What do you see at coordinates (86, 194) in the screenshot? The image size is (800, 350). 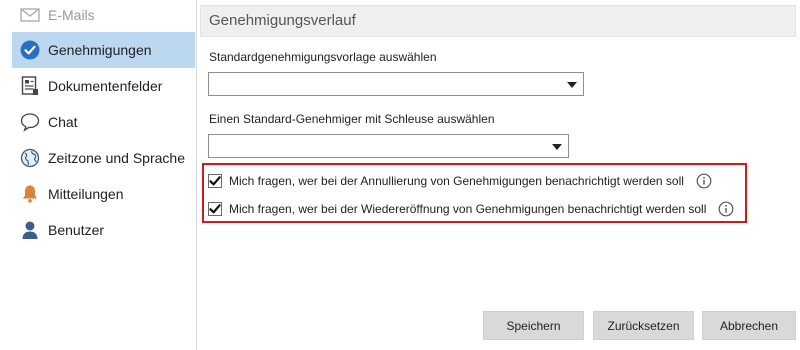 I see `sidebar-item-label: Mitteilungen` at bounding box center [86, 194].